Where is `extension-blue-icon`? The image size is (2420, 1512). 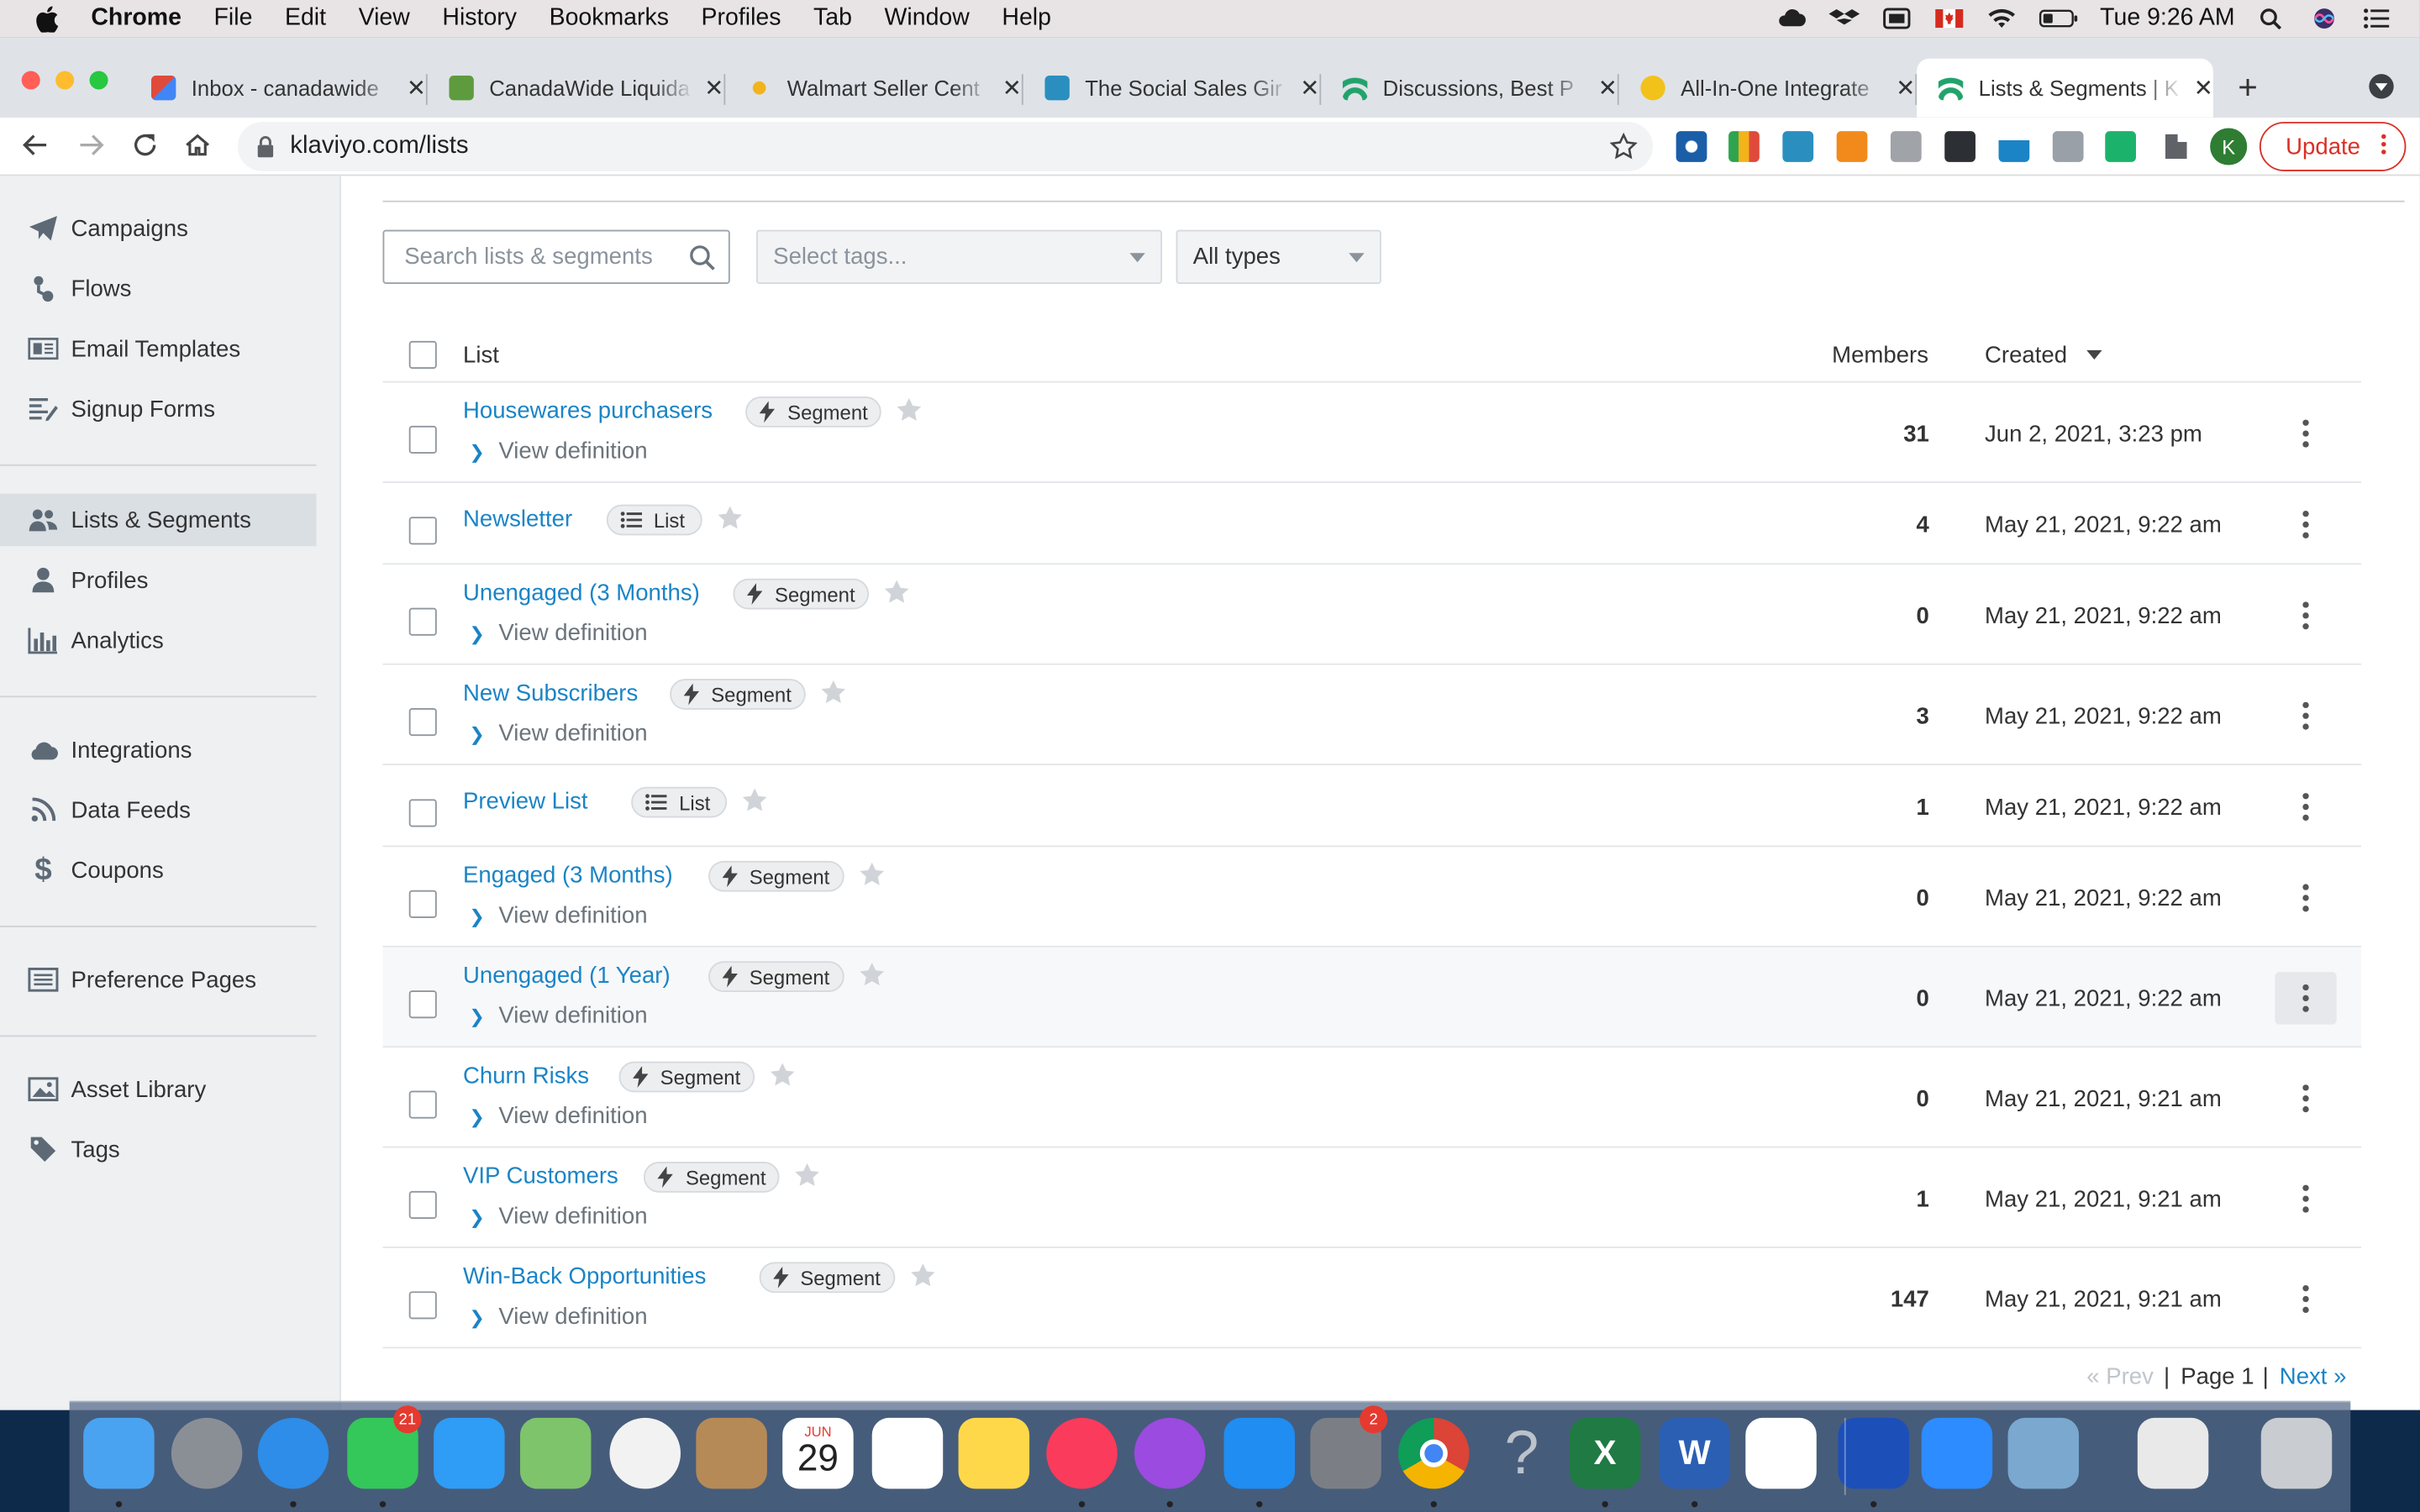
extension-blue-icon is located at coordinates (1798, 146).